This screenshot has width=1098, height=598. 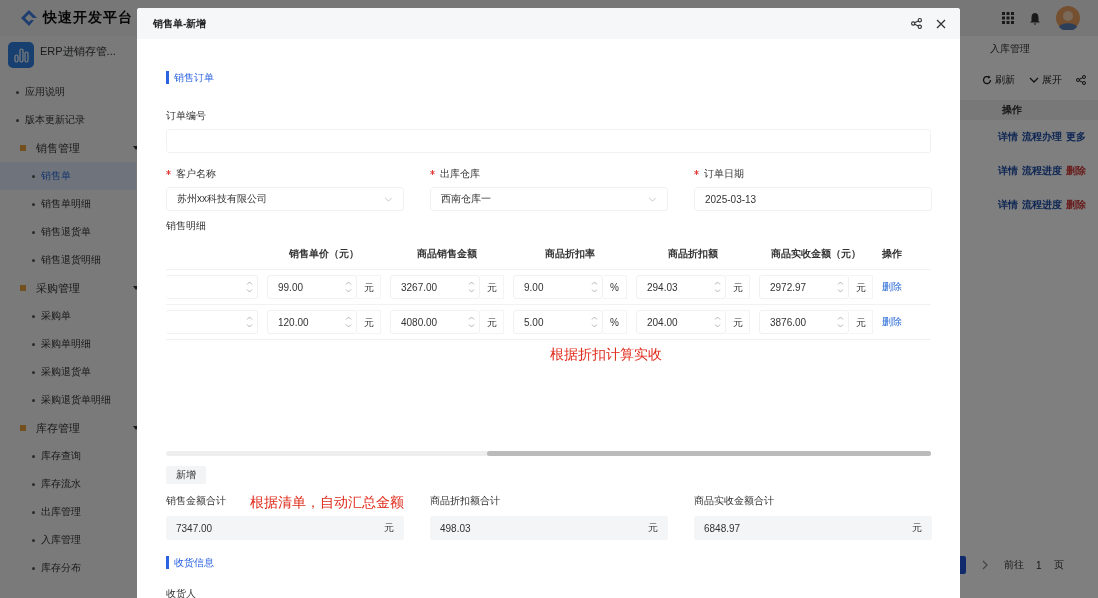 I want to click on field-label: 出库仓库, so click(x=549, y=174).